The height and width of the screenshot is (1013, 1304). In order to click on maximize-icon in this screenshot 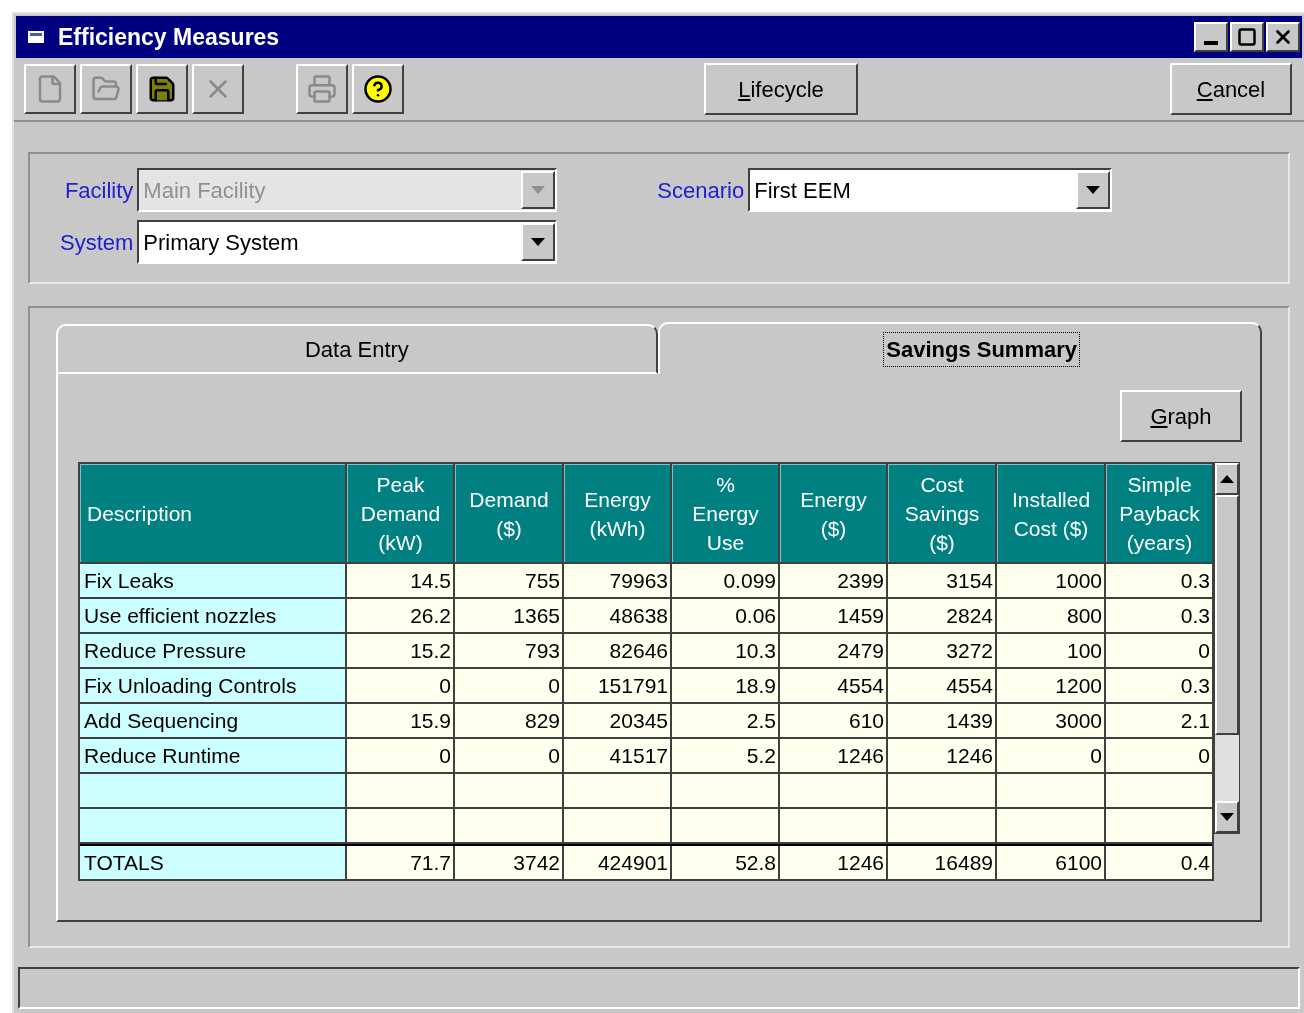, I will do `click(1247, 37)`.